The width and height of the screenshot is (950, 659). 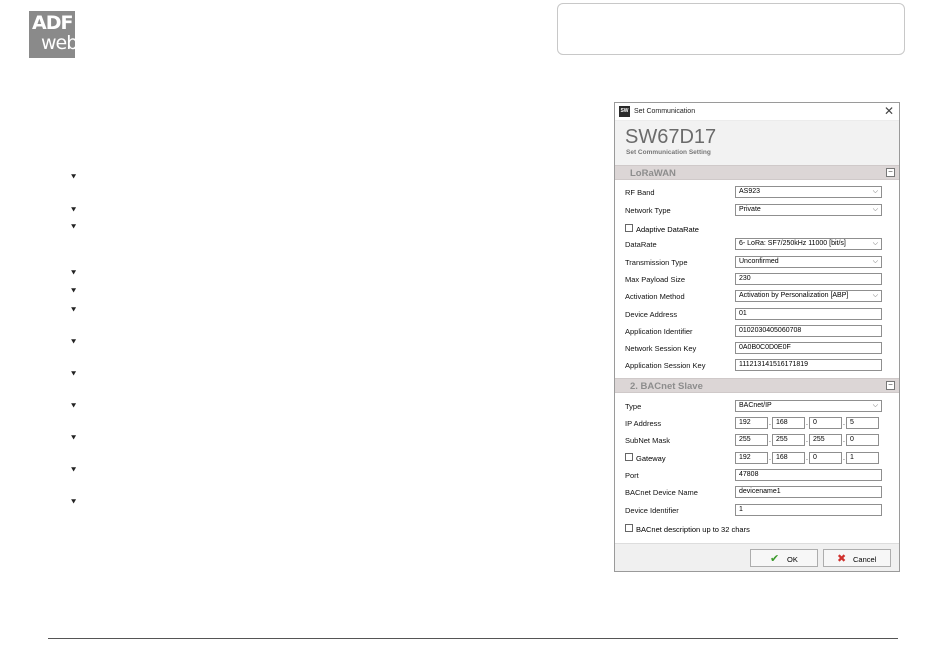 I want to click on logo-text-adf: ADF, so click(x=52, y=23).